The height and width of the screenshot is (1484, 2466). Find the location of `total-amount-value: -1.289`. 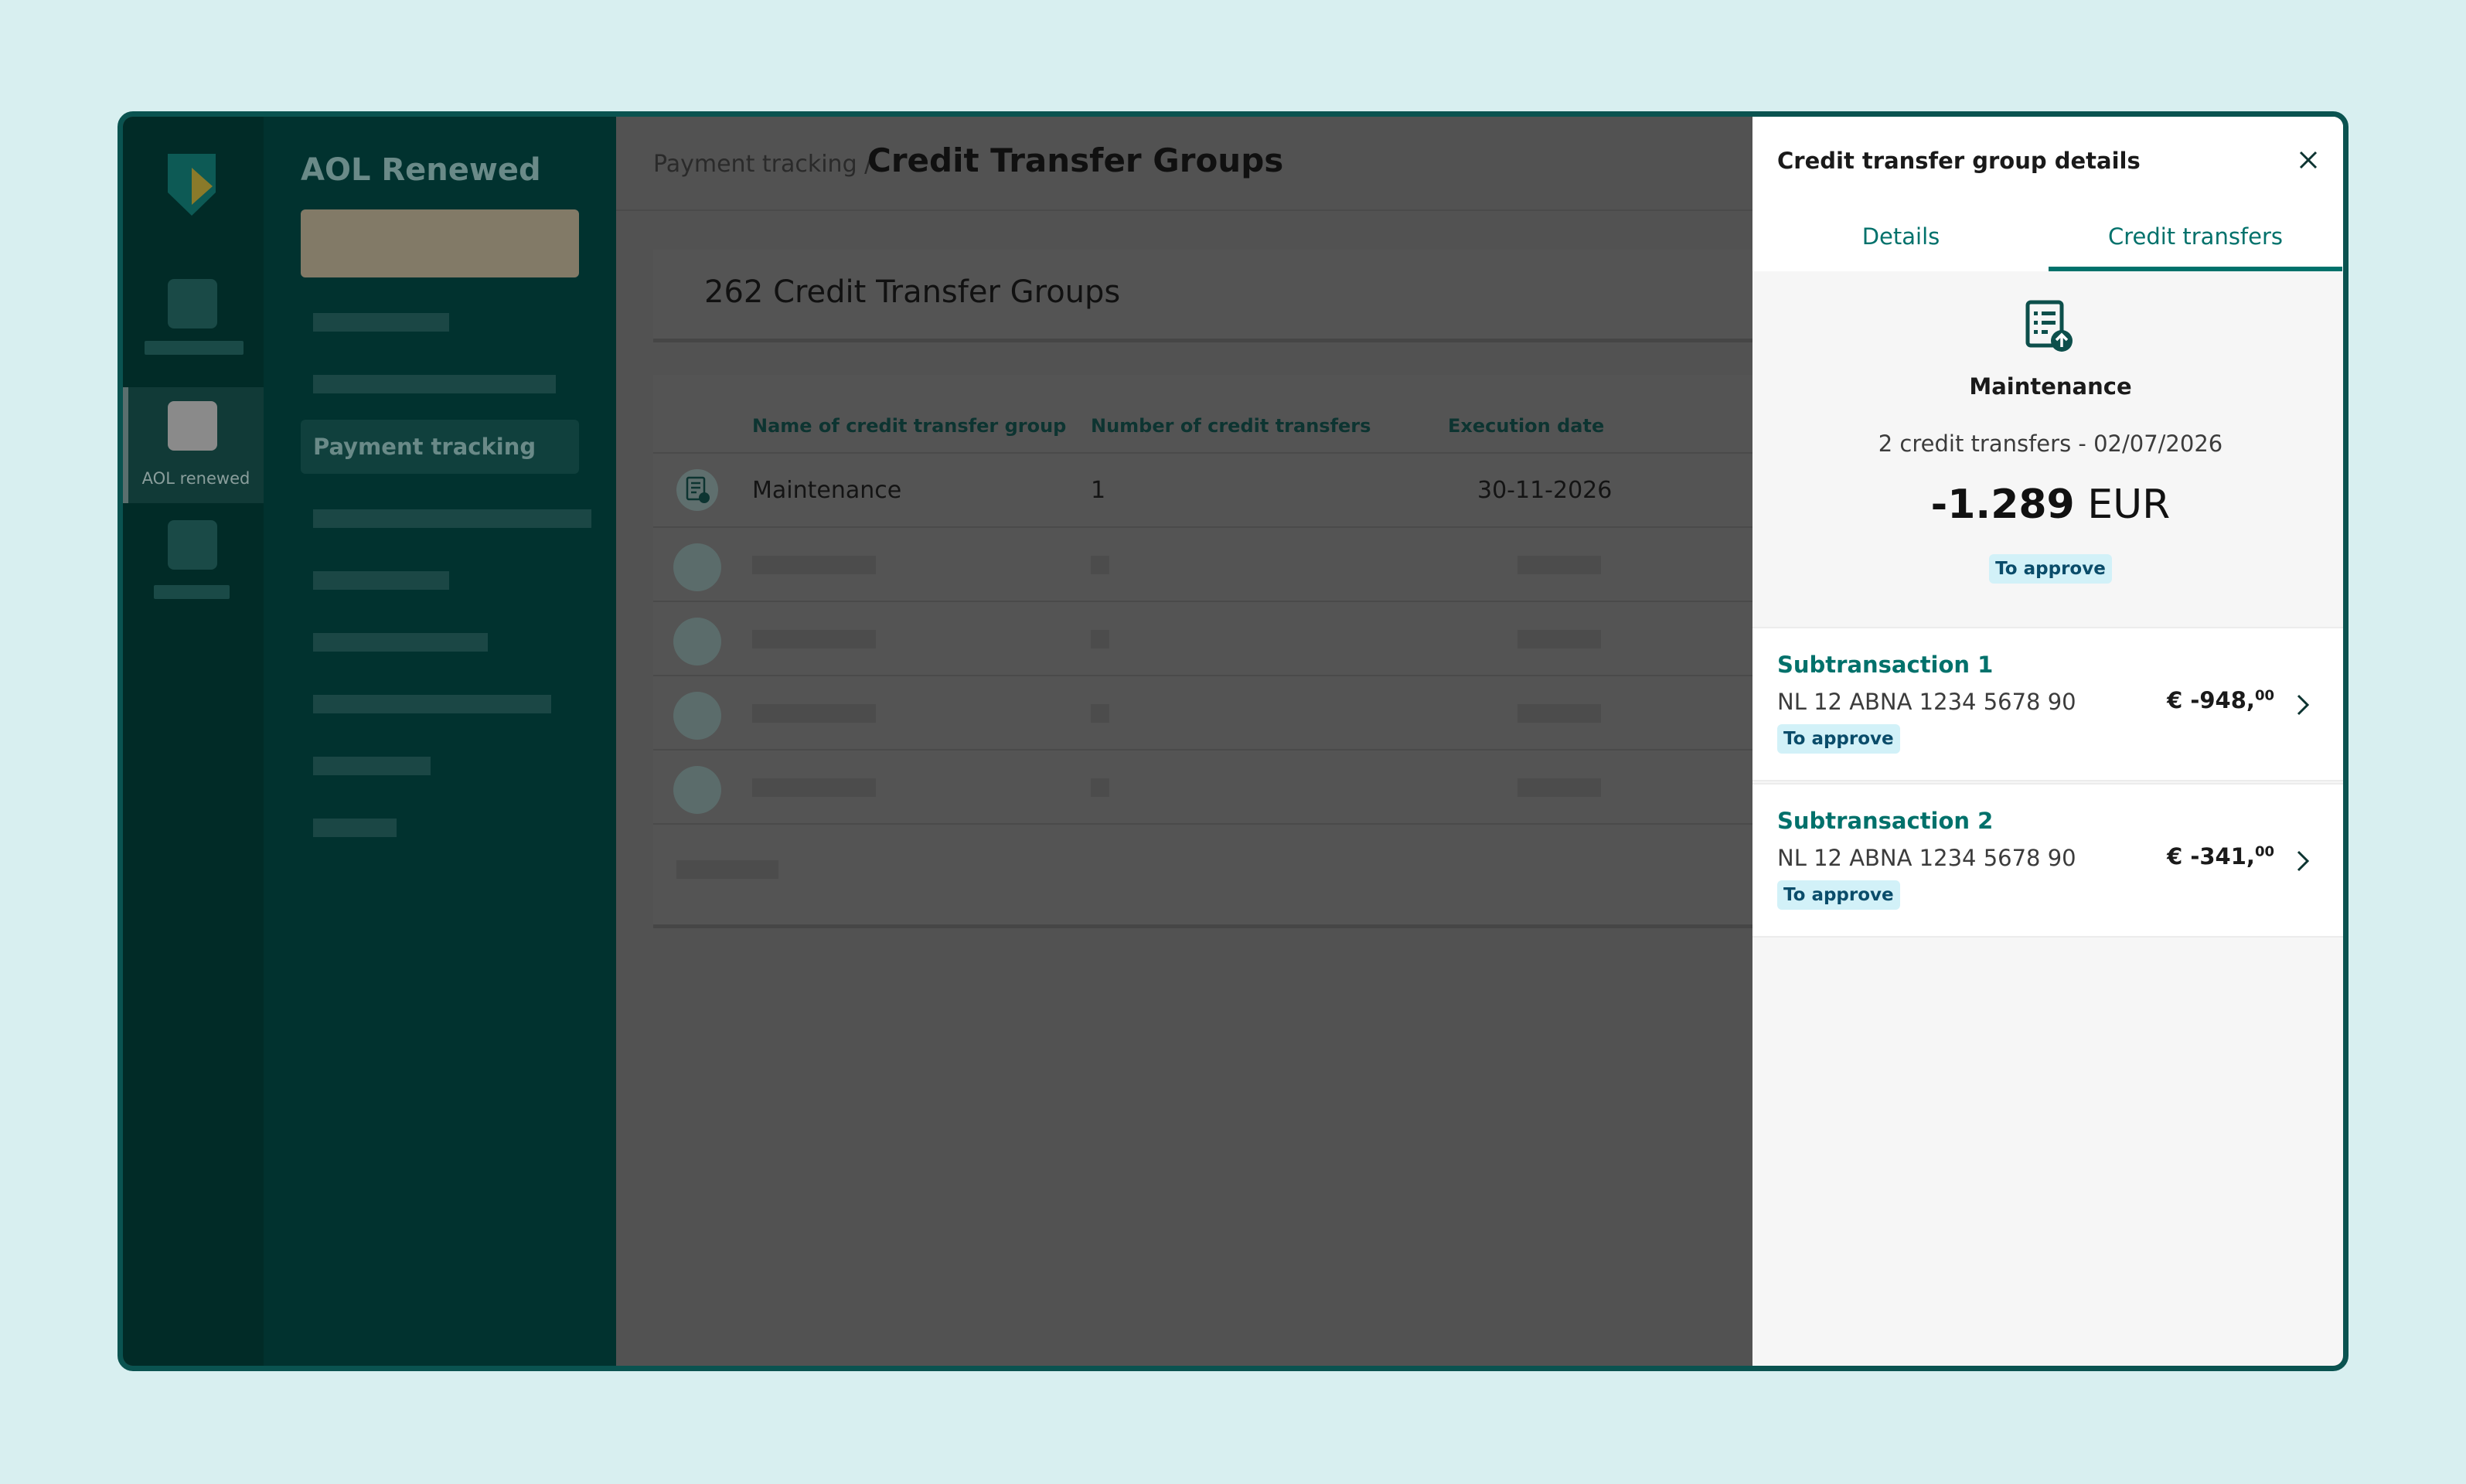

total-amount-value: -1.289 is located at coordinates (2002, 505).